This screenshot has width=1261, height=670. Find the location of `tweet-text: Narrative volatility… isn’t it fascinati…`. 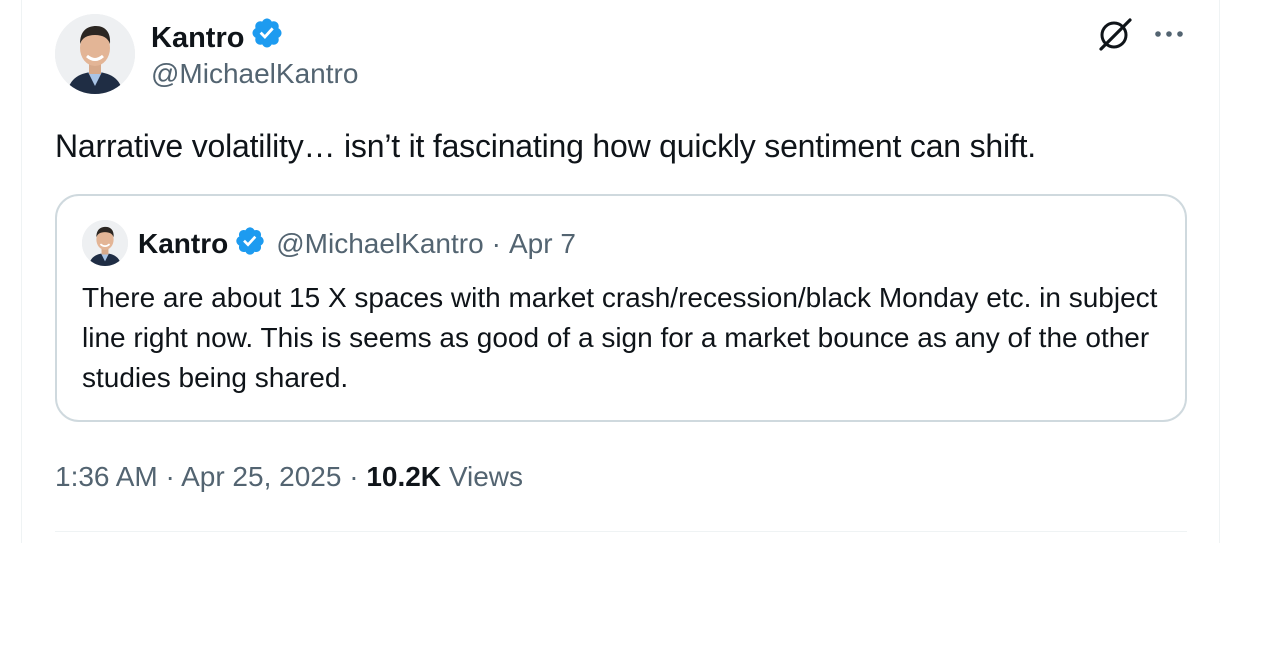

tweet-text: Narrative volatility… isn’t it fascinati… is located at coordinates (545, 146).